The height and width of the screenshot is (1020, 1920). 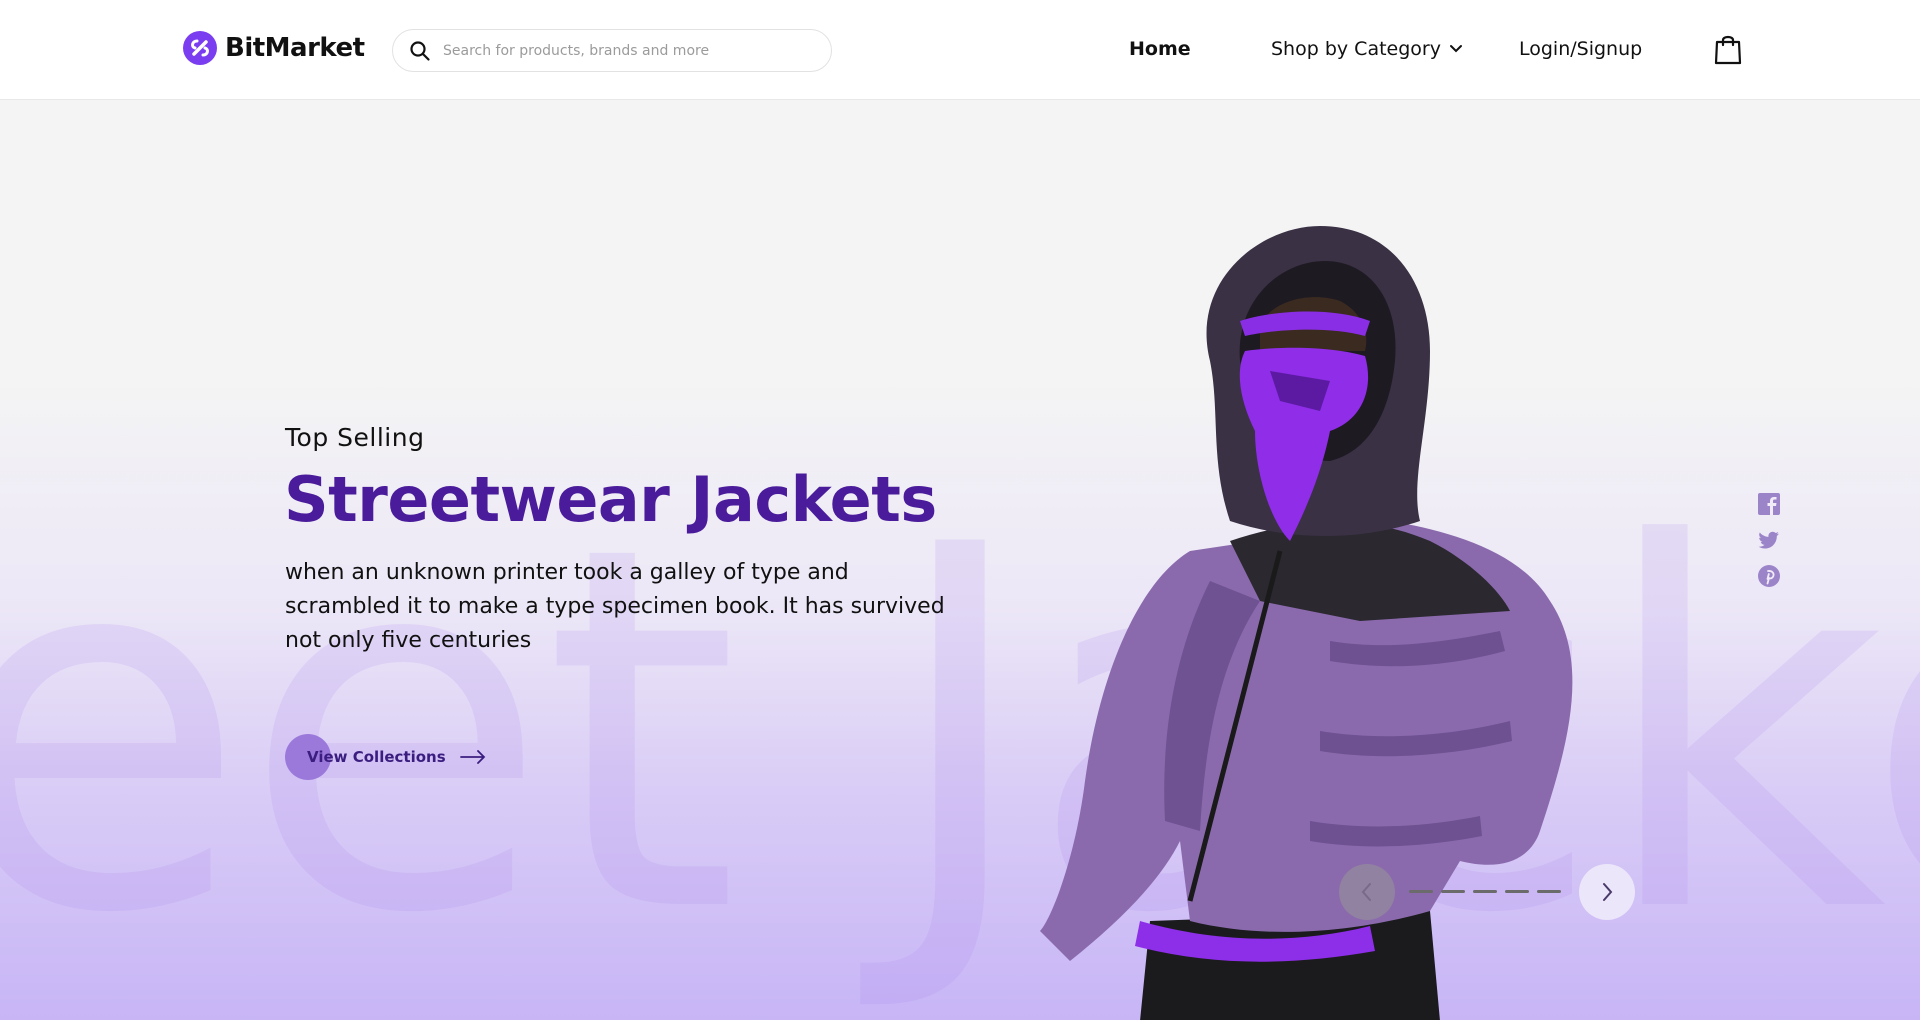 I want to click on nav-login-signup: Login/Signup, so click(x=1580, y=49).